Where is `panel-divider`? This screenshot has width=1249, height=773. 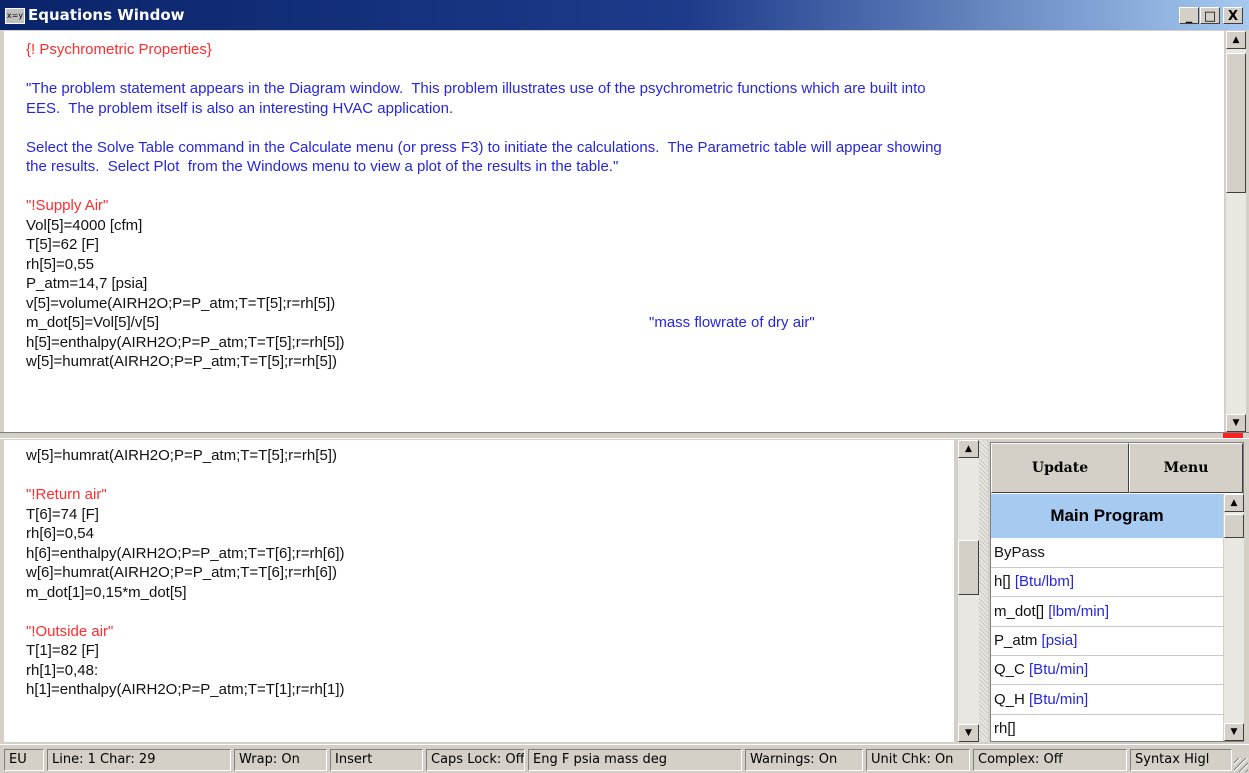
panel-divider is located at coordinates (983, 591).